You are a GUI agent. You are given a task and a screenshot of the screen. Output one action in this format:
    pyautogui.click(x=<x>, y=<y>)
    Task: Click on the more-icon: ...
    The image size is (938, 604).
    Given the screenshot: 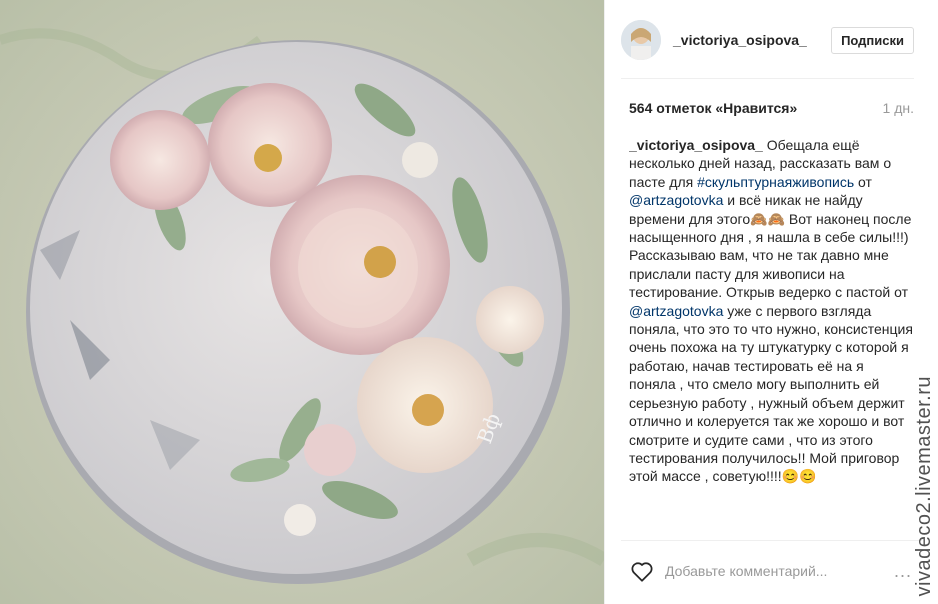 What is the action you would take?
    pyautogui.click(x=903, y=571)
    